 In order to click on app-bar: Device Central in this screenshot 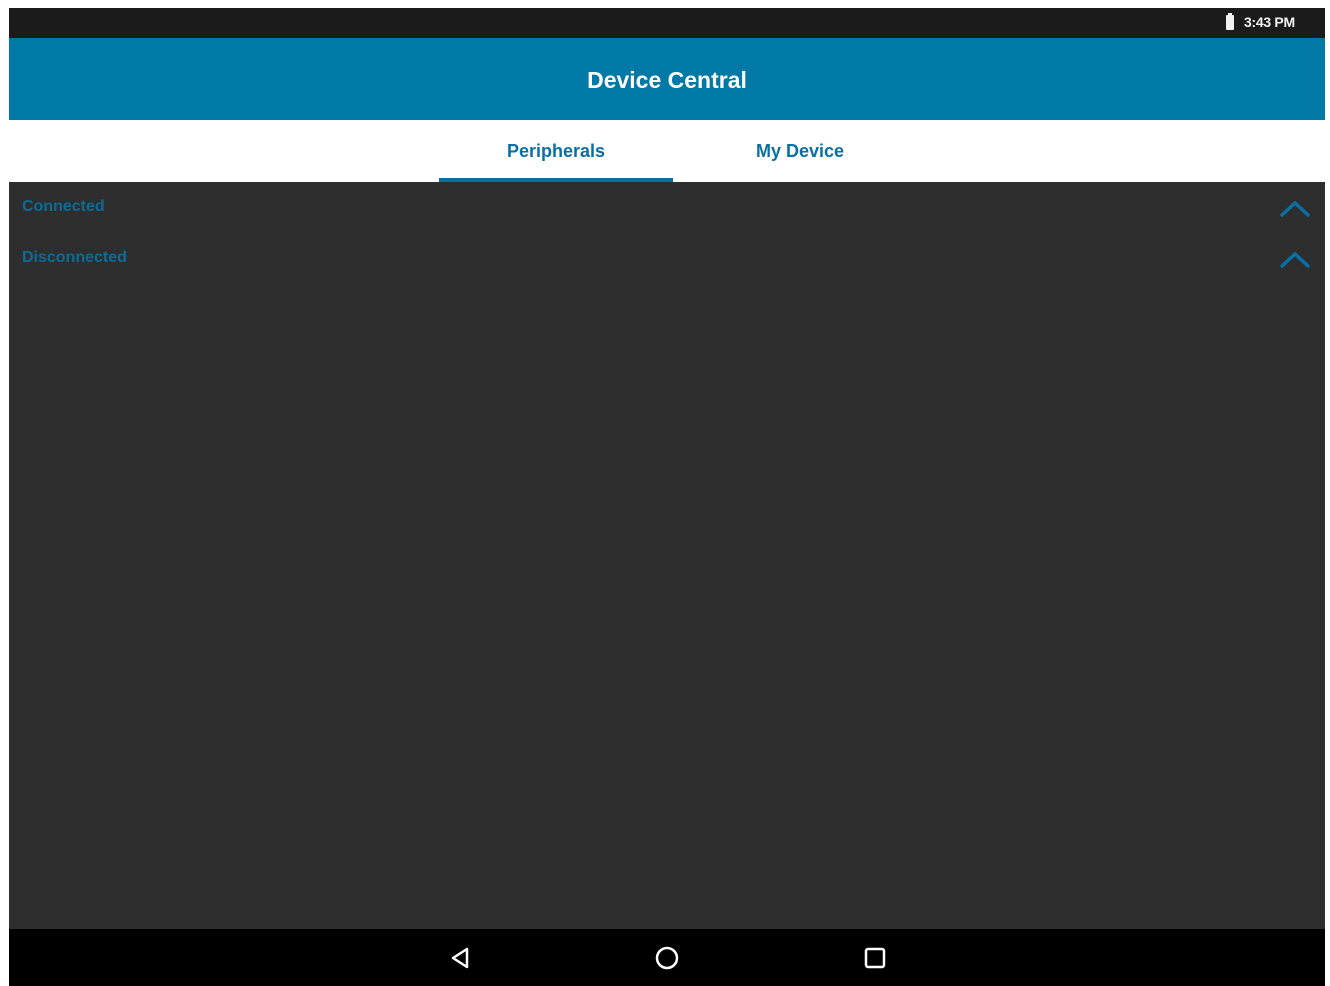, I will do `click(667, 79)`.